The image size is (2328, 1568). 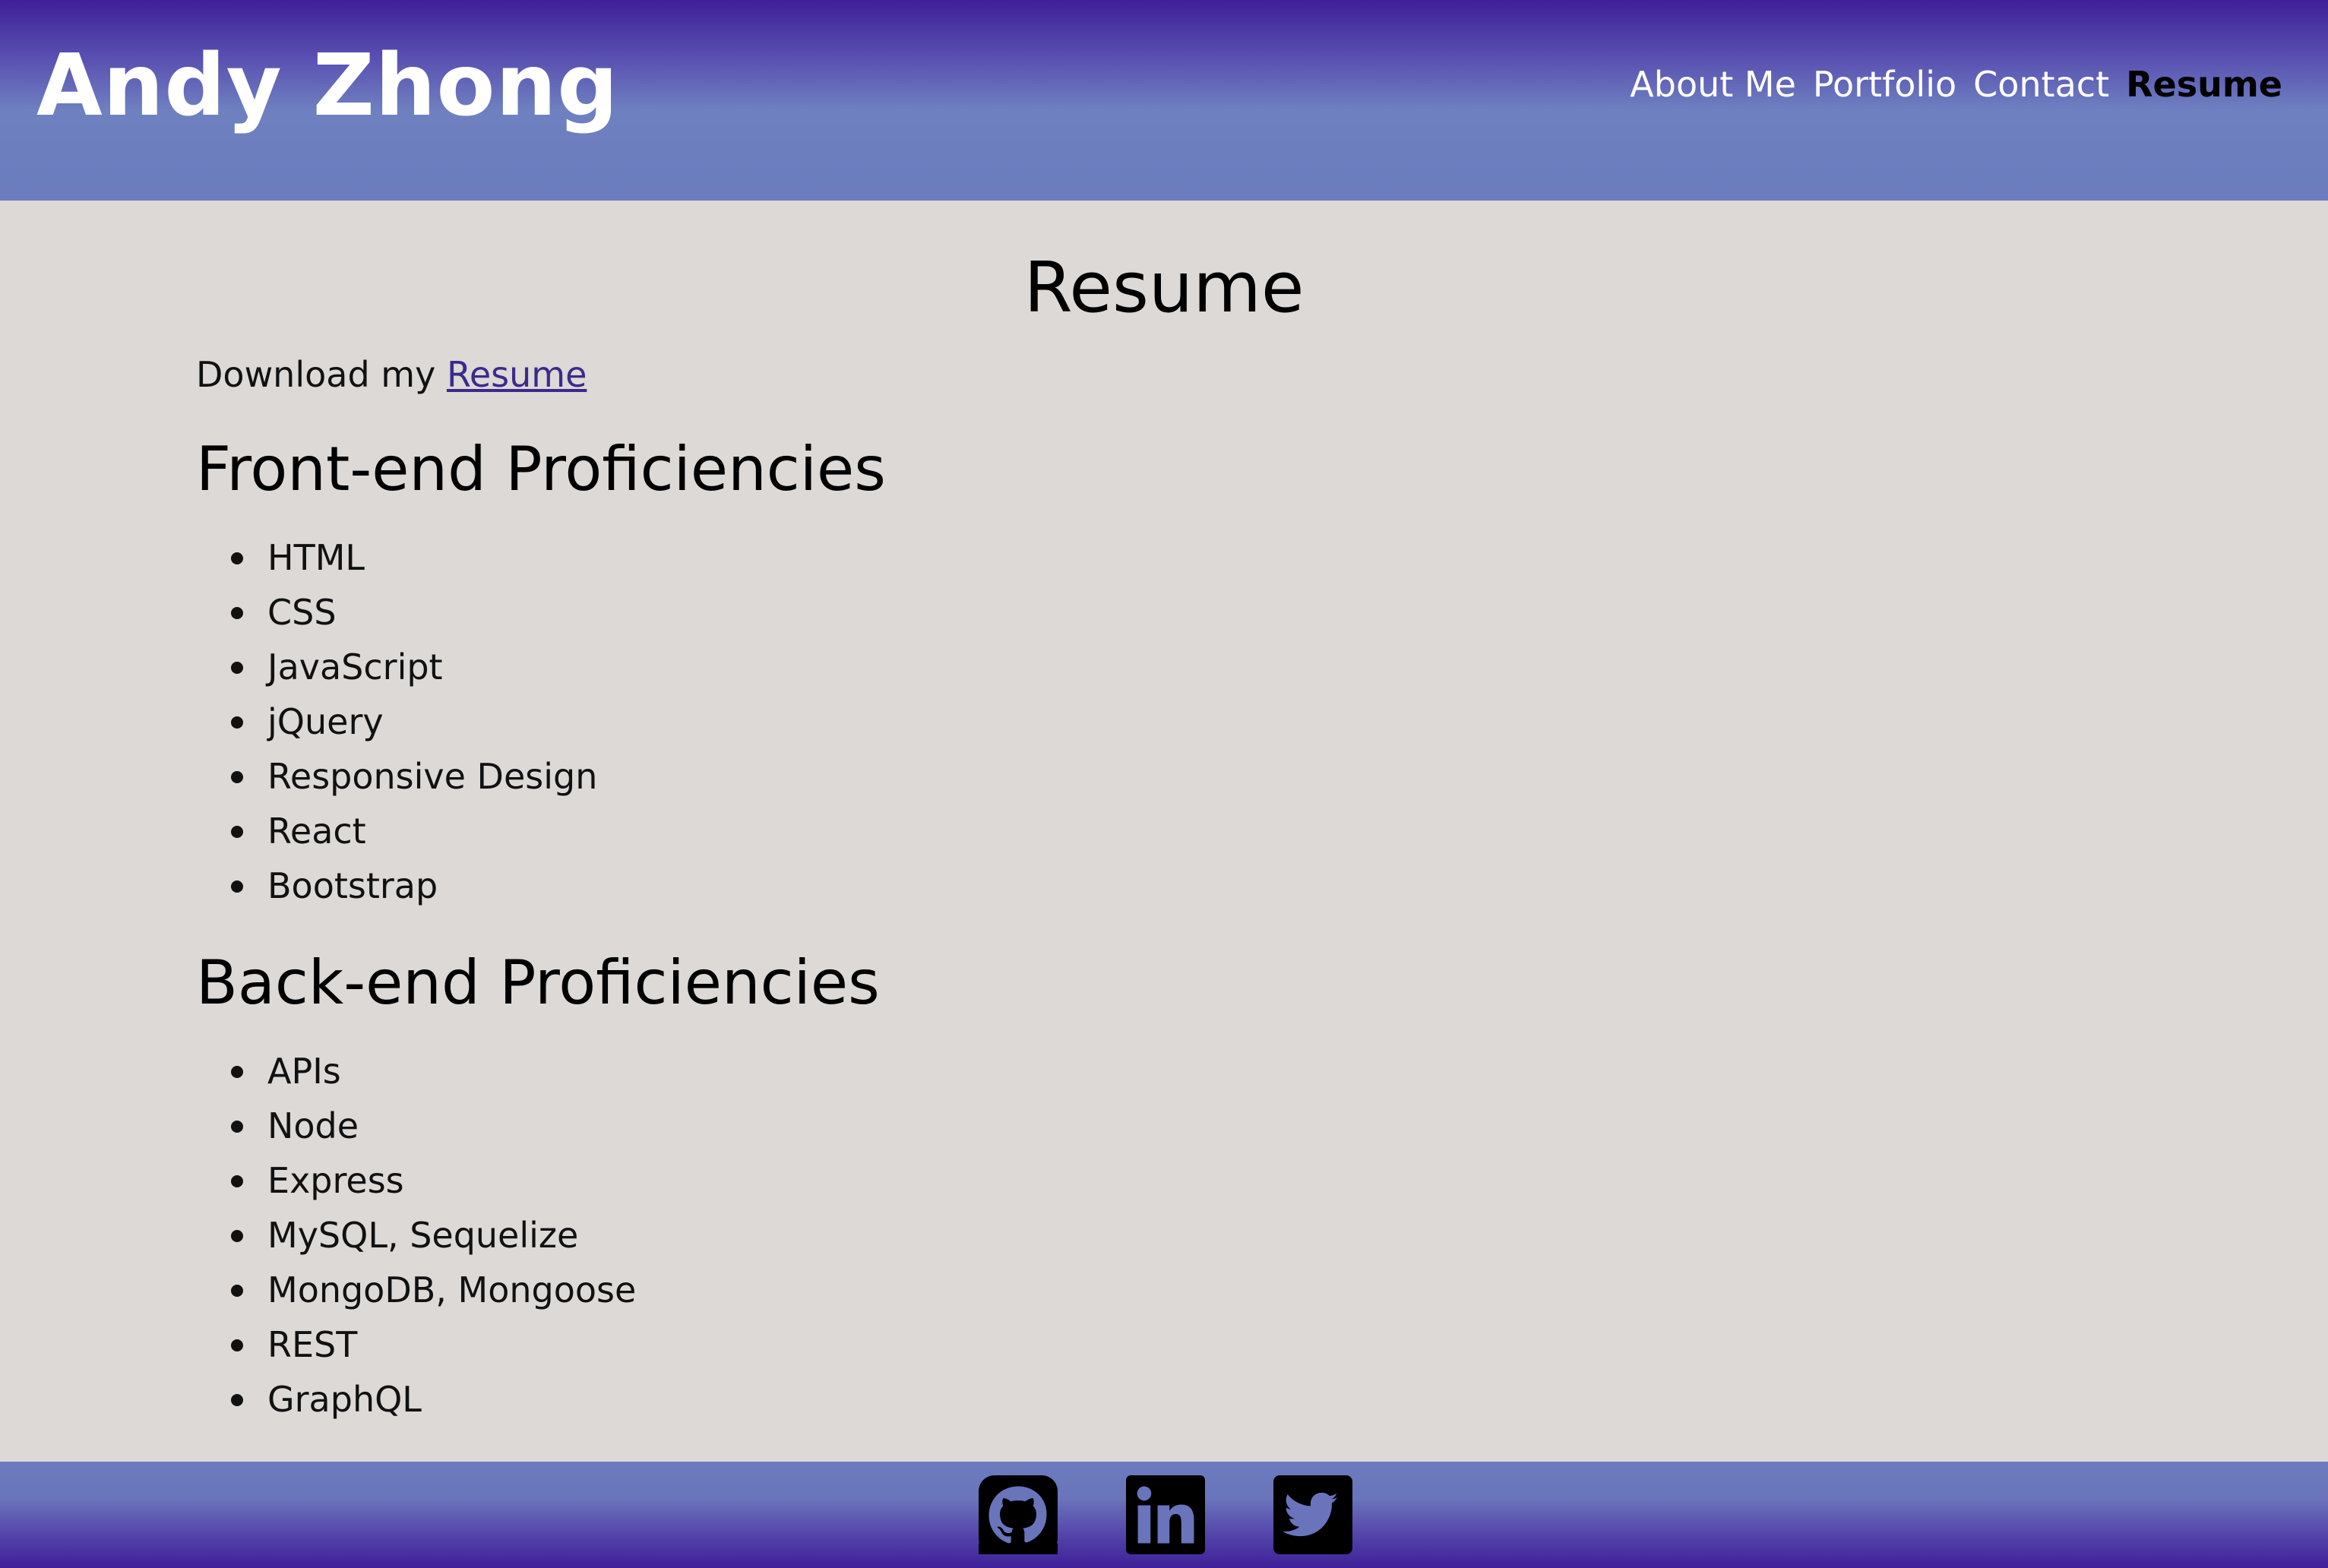 What do you see at coordinates (517, 374) in the screenshot?
I see `resume-download-link: Resume` at bounding box center [517, 374].